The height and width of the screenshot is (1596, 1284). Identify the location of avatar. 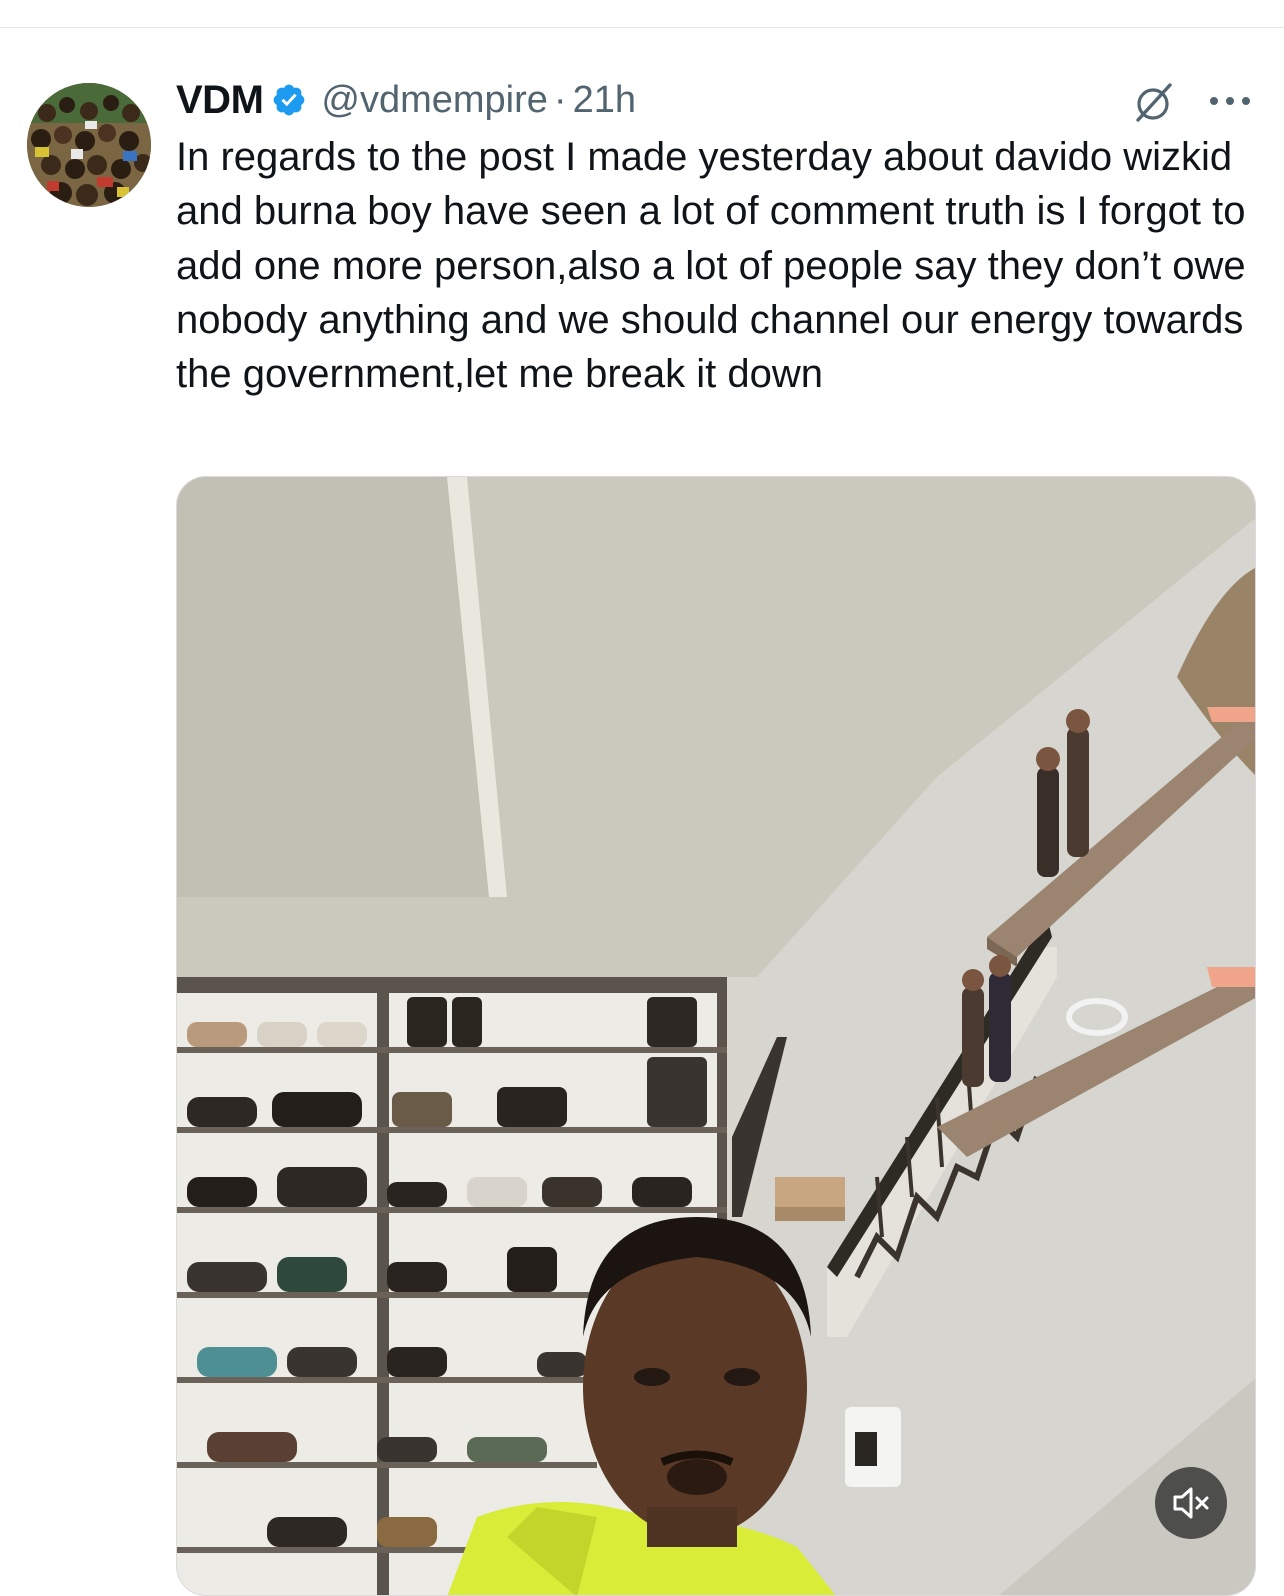
(89, 145).